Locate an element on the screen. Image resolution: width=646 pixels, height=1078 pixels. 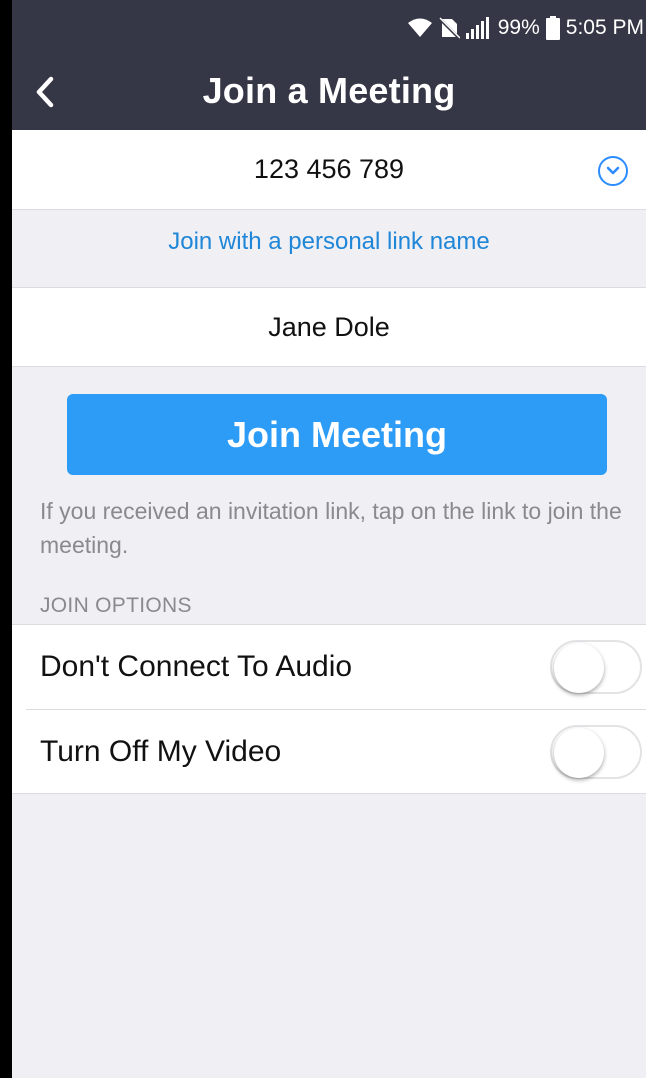
display-name-value: Jane Dole is located at coordinates (329, 326).